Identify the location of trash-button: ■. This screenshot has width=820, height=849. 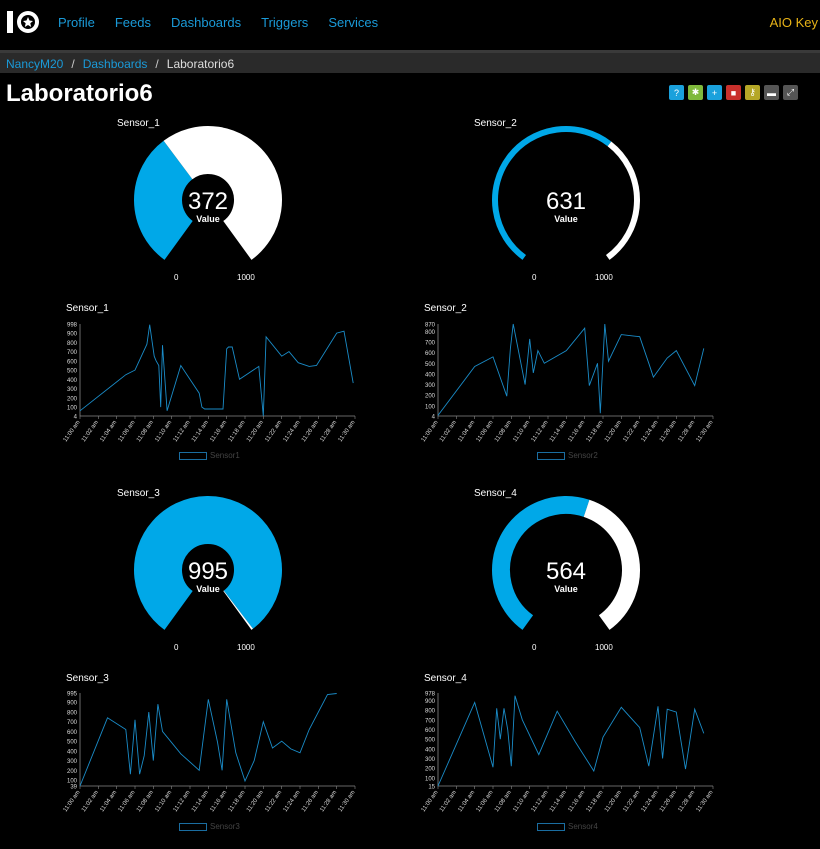
(733, 92).